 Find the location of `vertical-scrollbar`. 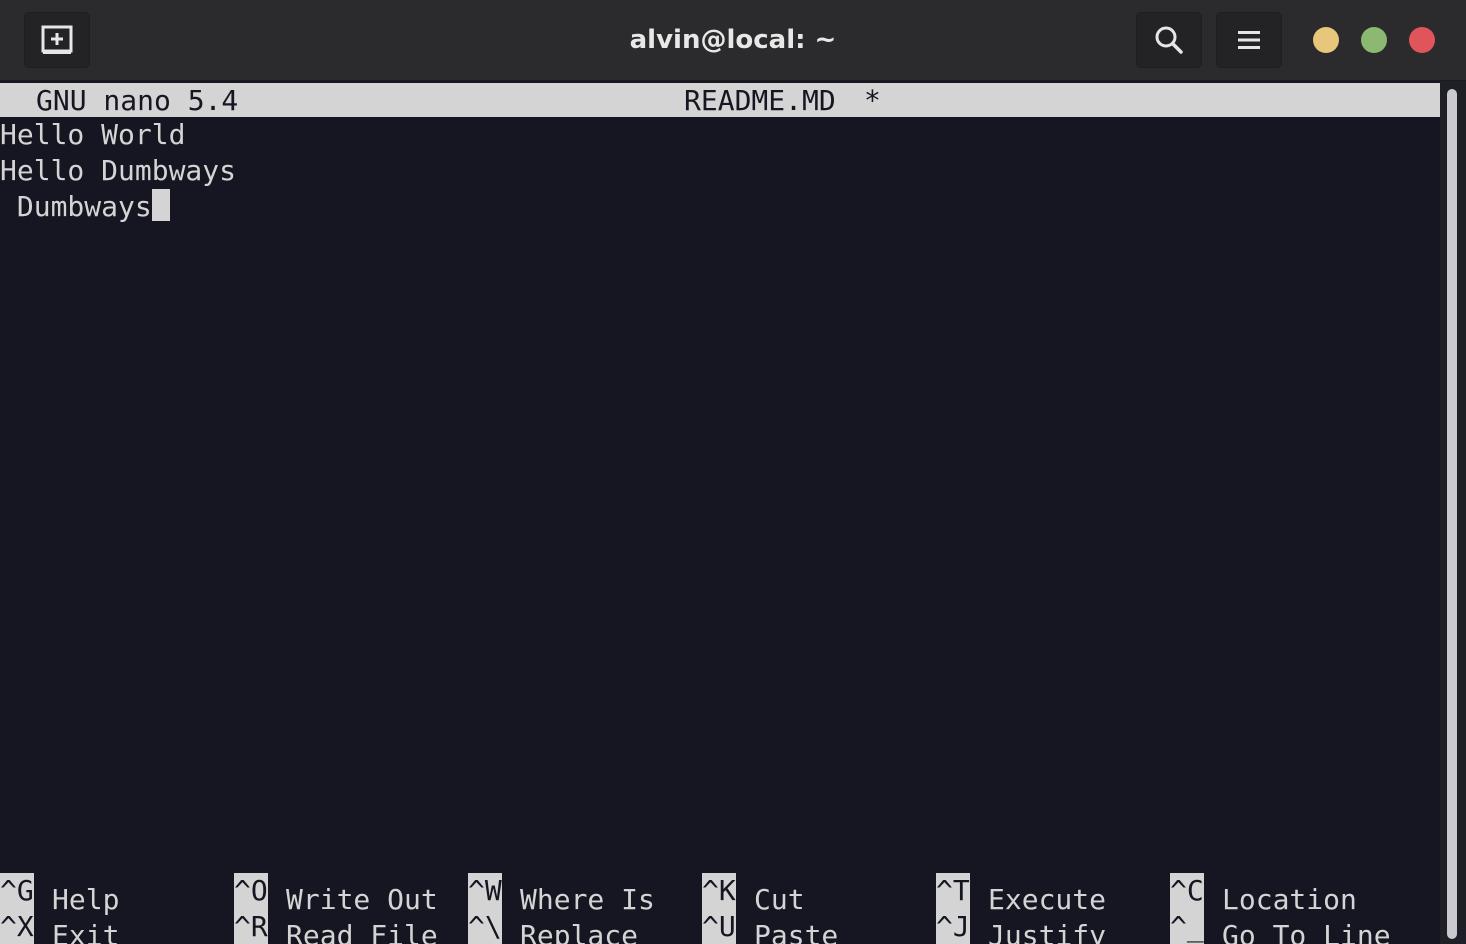

vertical-scrollbar is located at coordinates (1453, 512).